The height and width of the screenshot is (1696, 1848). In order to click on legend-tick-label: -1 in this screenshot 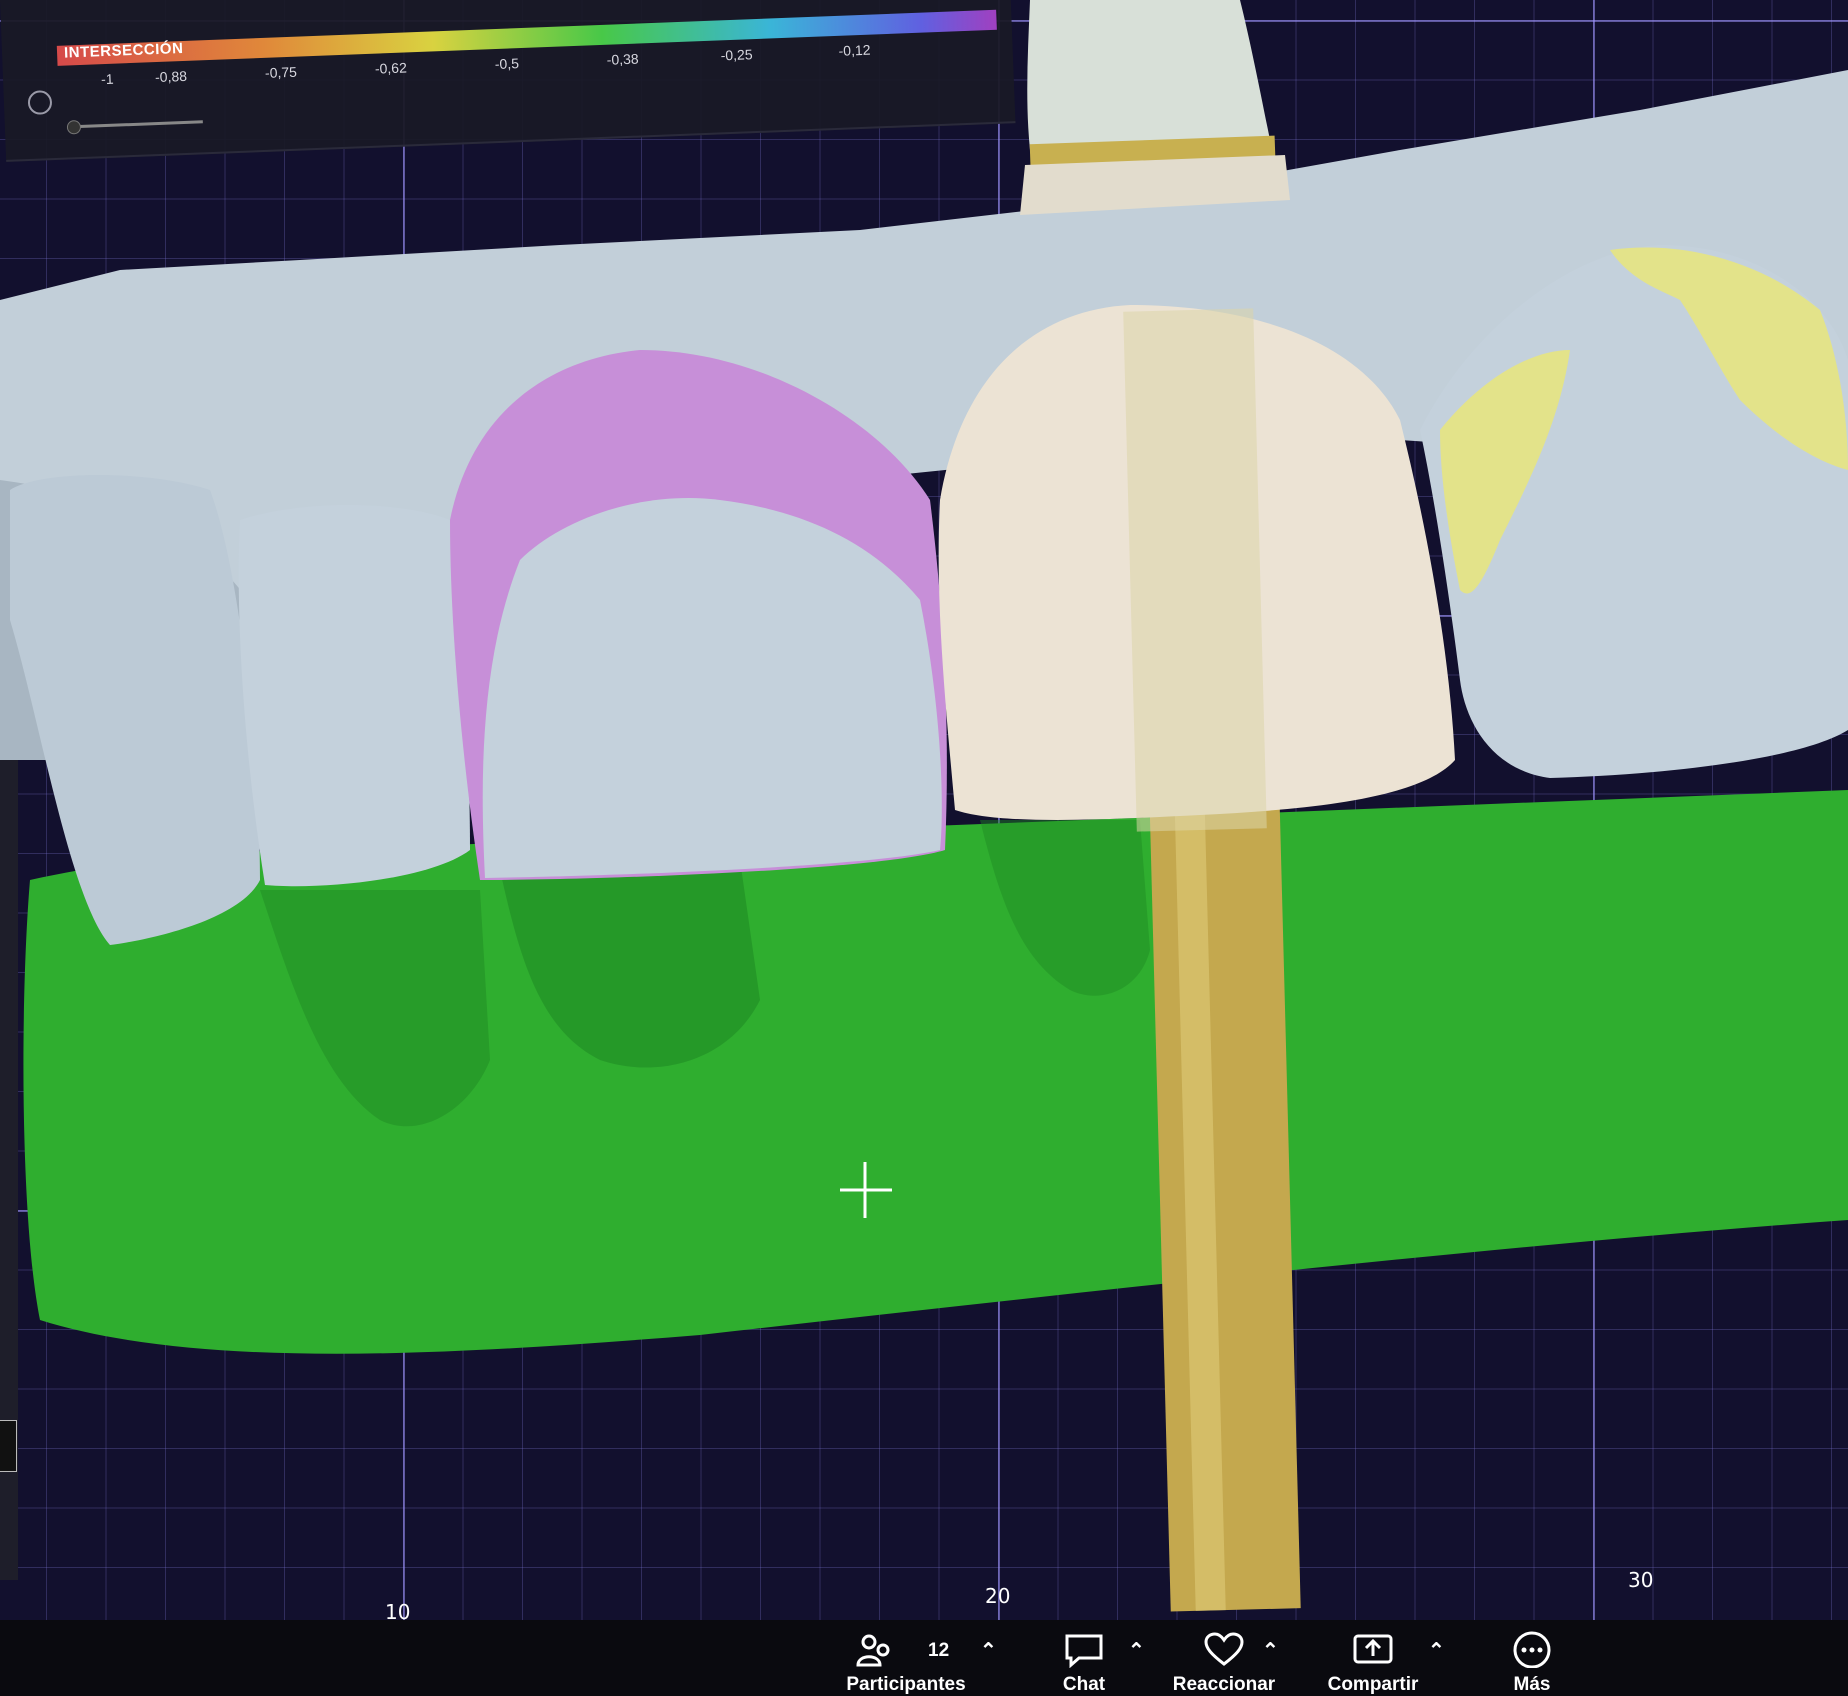, I will do `click(107, 79)`.